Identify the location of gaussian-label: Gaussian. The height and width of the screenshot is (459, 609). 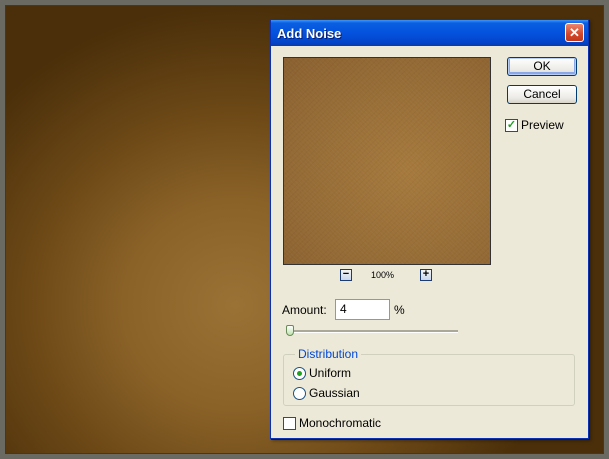
(334, 393).